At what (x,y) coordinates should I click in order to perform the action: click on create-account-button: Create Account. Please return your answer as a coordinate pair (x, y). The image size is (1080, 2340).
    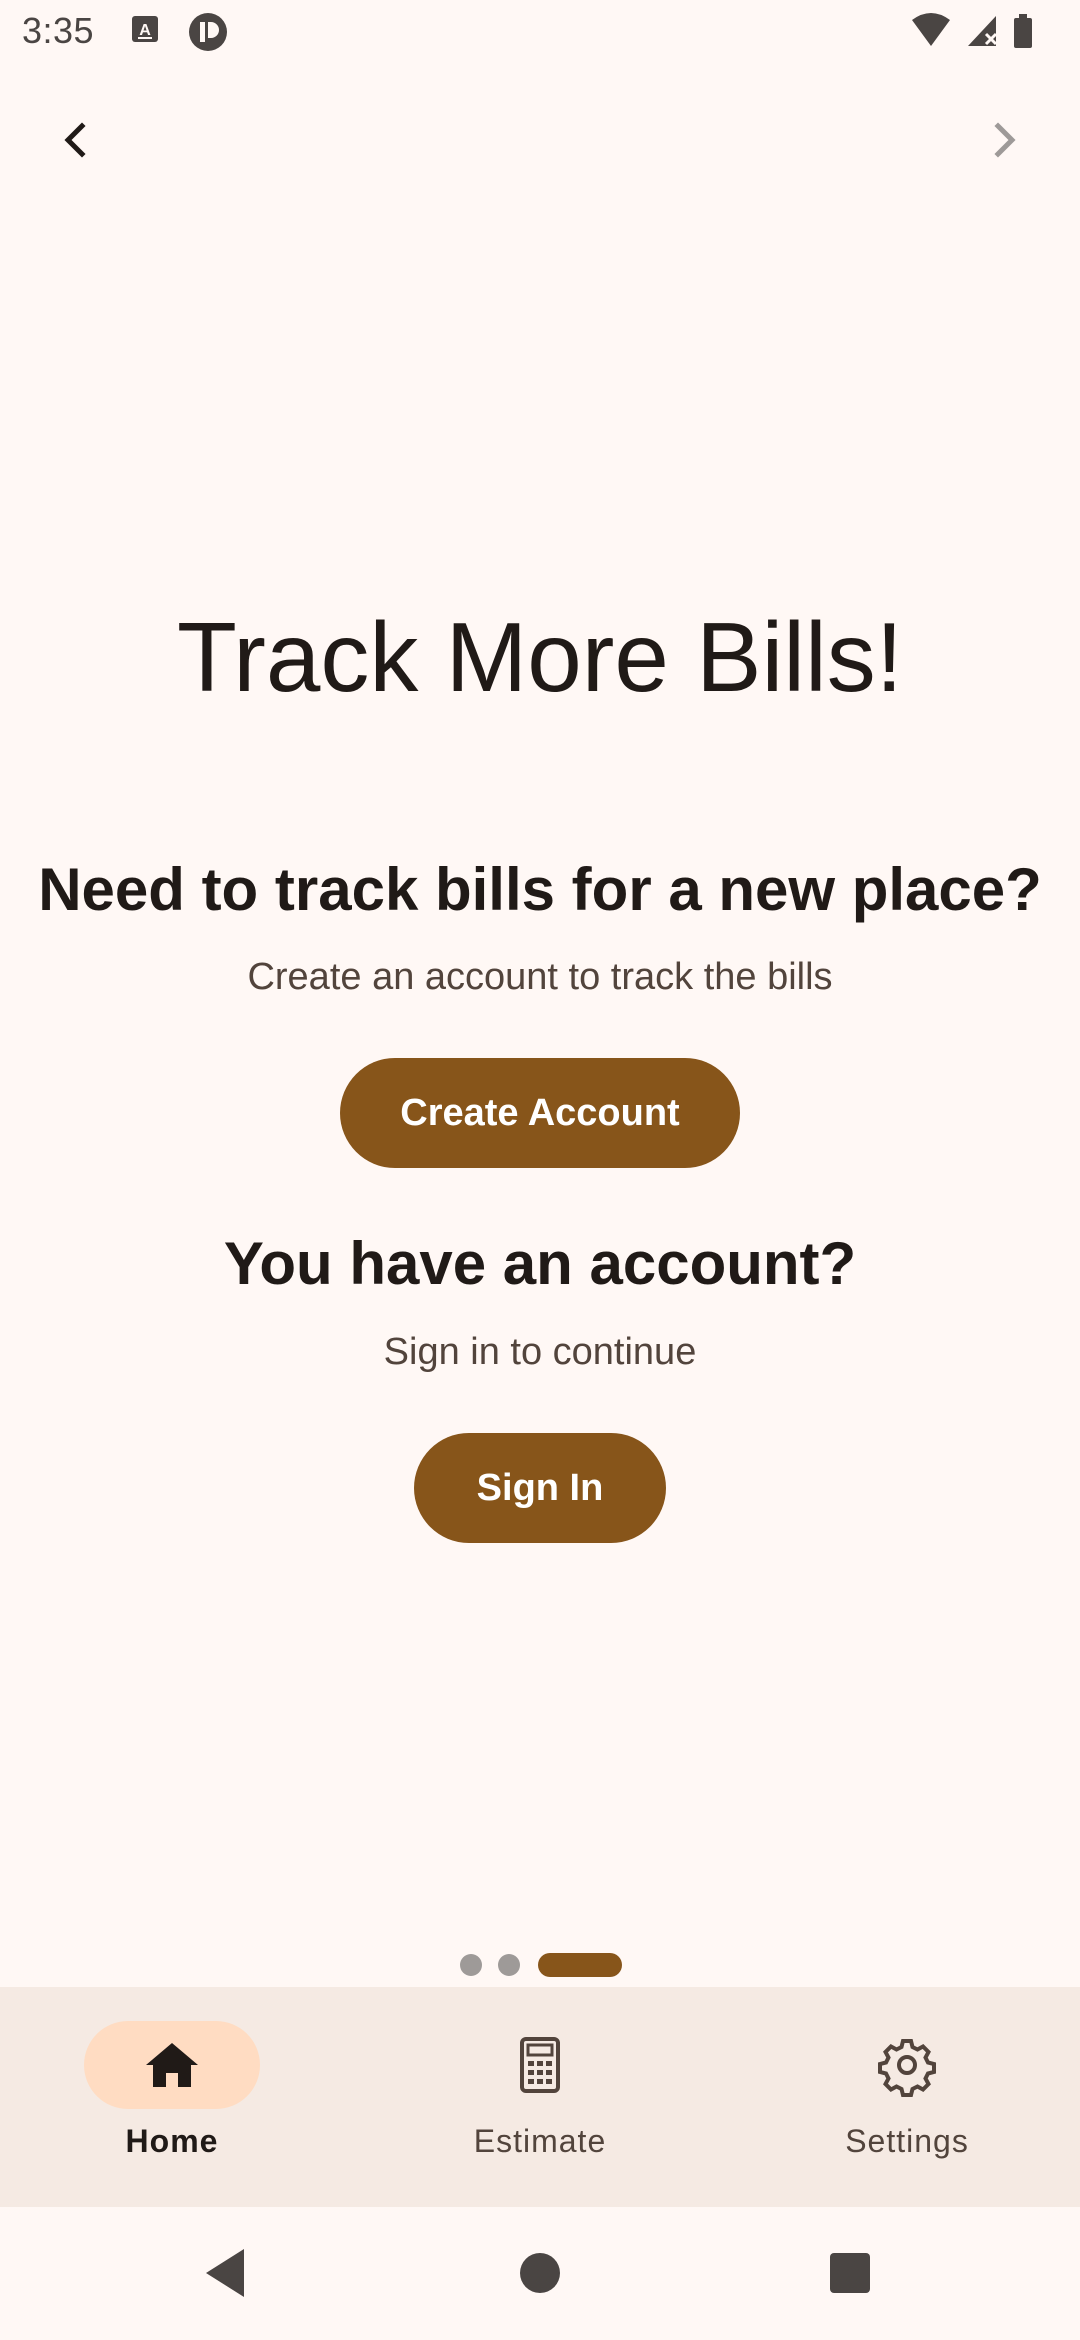
    Looking at the image, I should click on (540, 1113).